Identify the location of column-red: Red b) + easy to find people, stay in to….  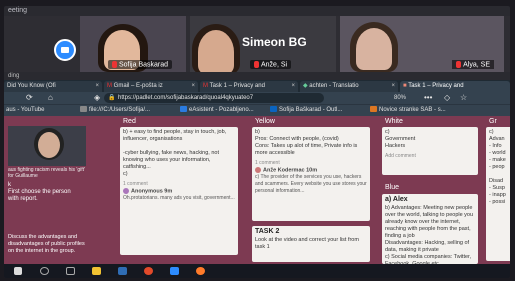
(180, 190).